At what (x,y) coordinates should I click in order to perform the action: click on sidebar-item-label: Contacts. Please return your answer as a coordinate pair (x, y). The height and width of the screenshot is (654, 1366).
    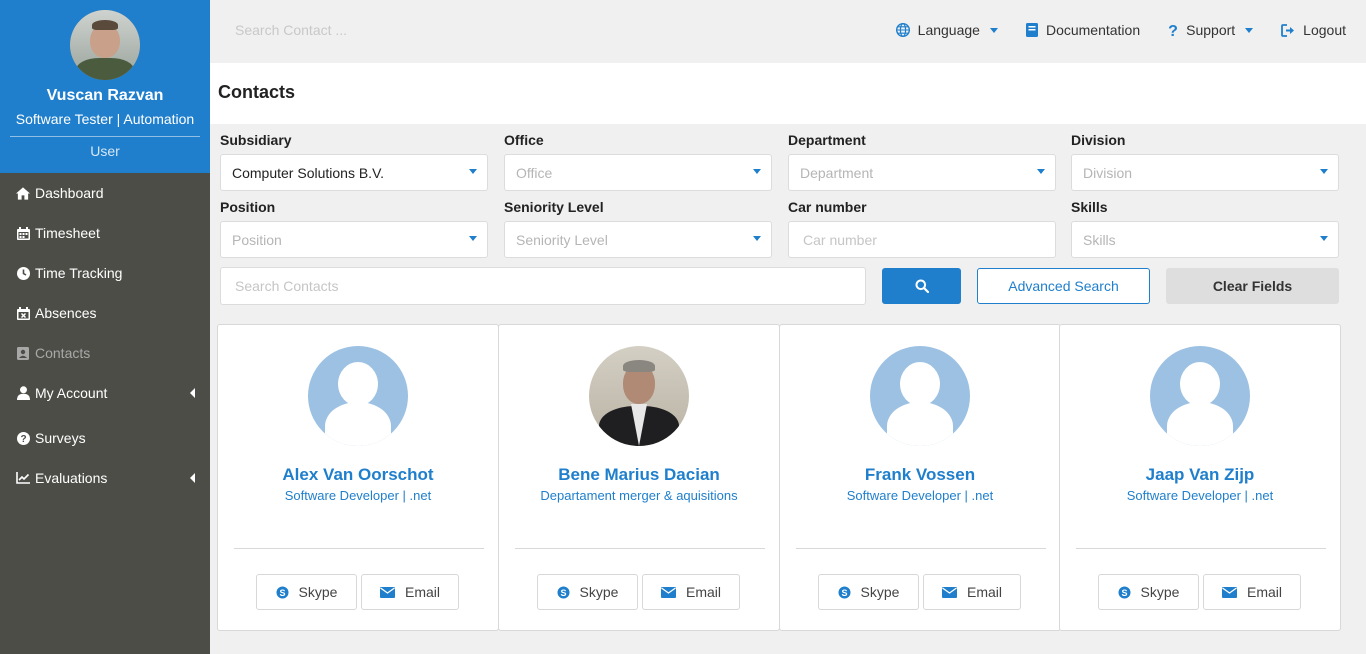
    Looking at the image, I should click on (63, 353).